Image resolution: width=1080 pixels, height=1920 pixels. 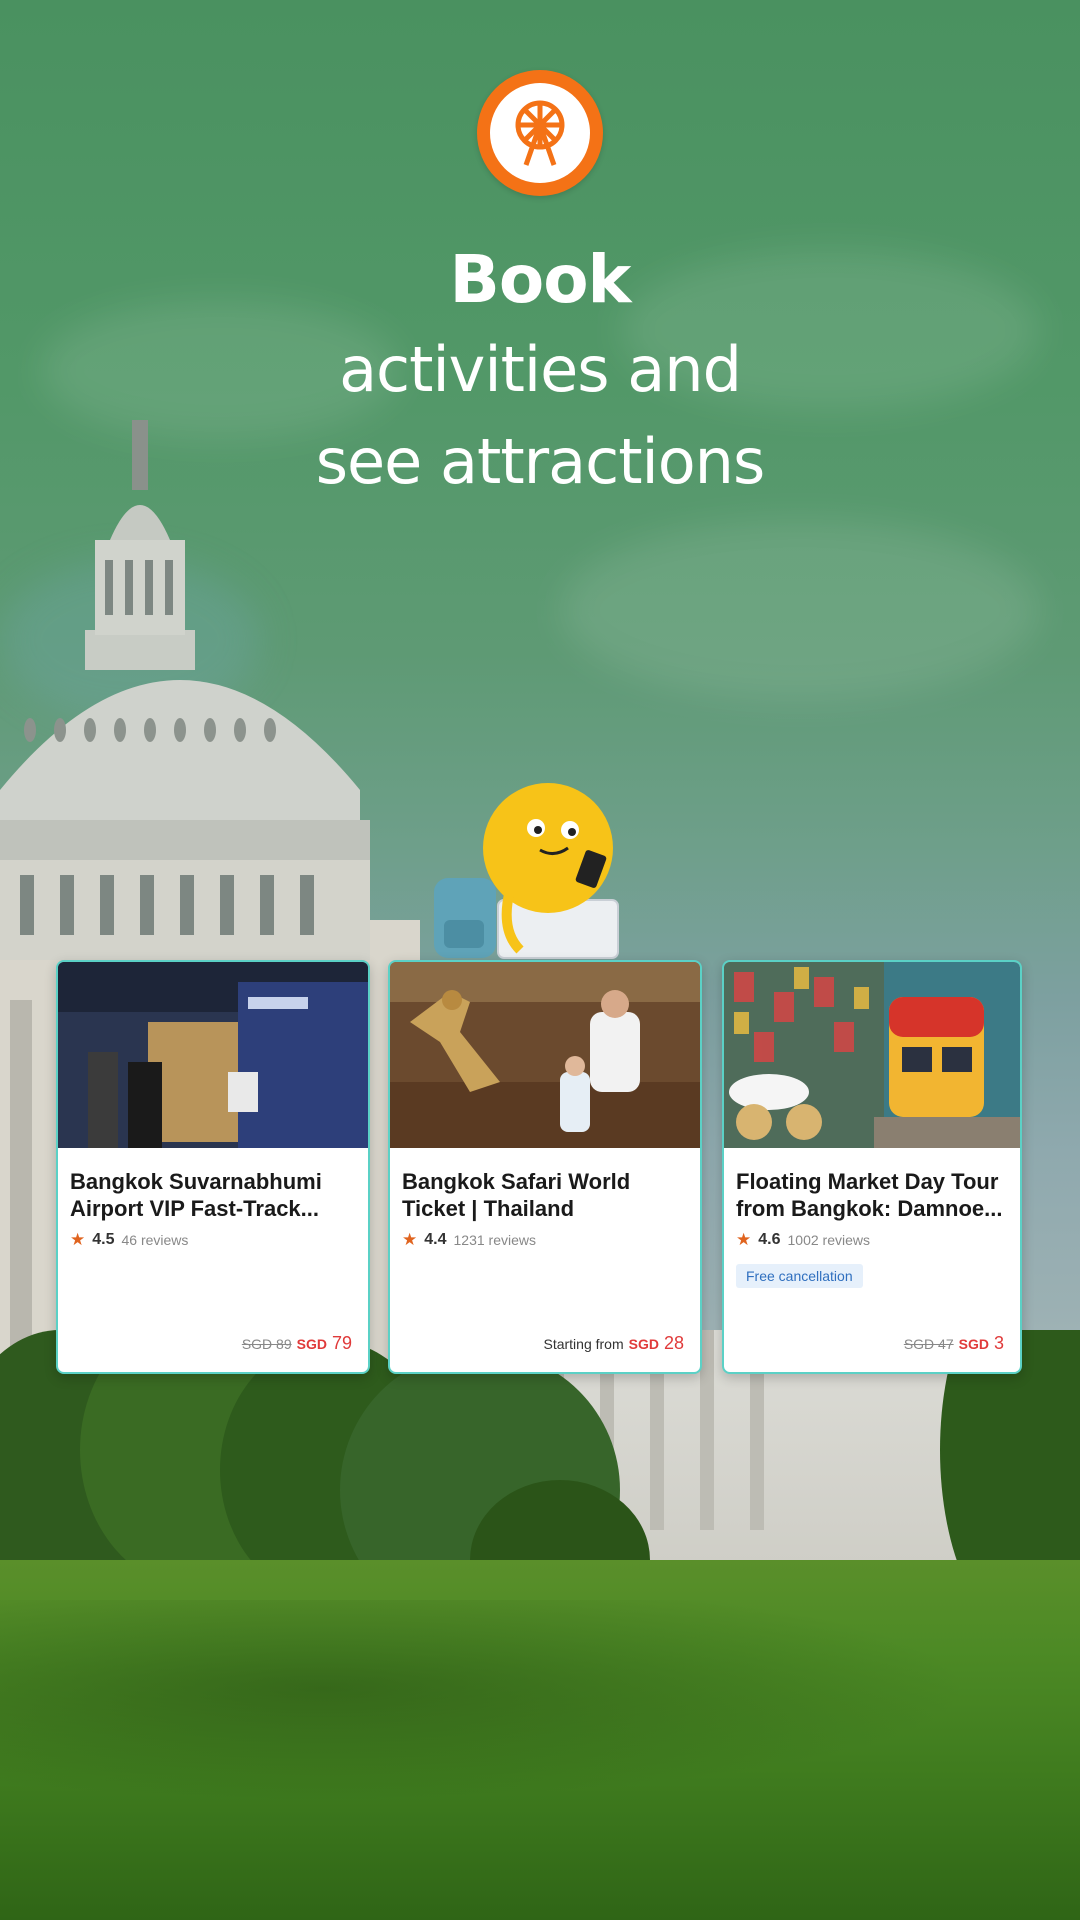 I want to click on price-value: 3, so click(x=998, y=1343).